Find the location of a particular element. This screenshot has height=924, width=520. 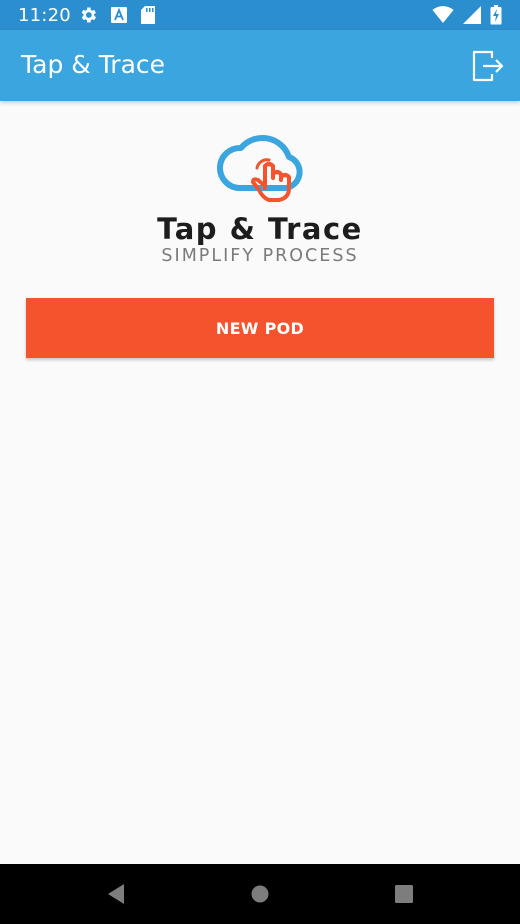

back-icon is located at coordinates (116, 894).